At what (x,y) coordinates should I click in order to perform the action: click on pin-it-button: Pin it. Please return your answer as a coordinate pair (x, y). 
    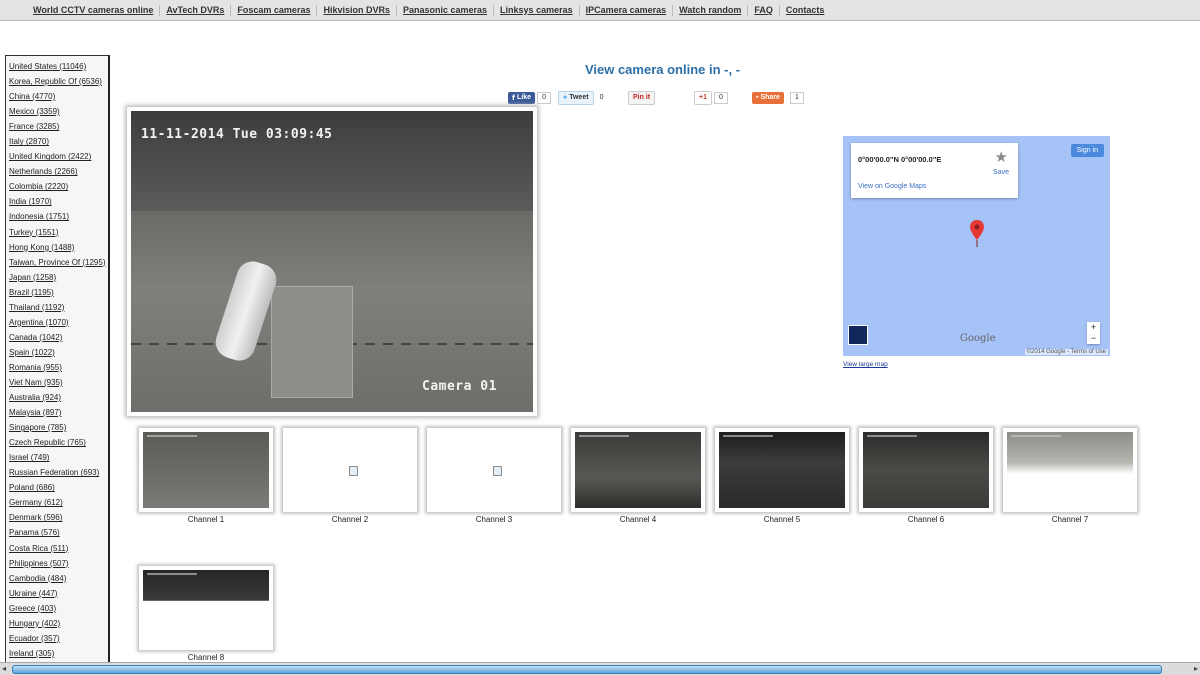
    Looking at the image, I should click on (642, 97).